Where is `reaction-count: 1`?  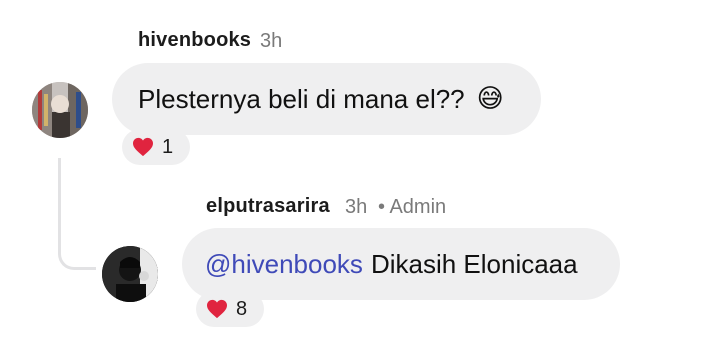
reaction-count: 1 is located at coordinates (168, 146).